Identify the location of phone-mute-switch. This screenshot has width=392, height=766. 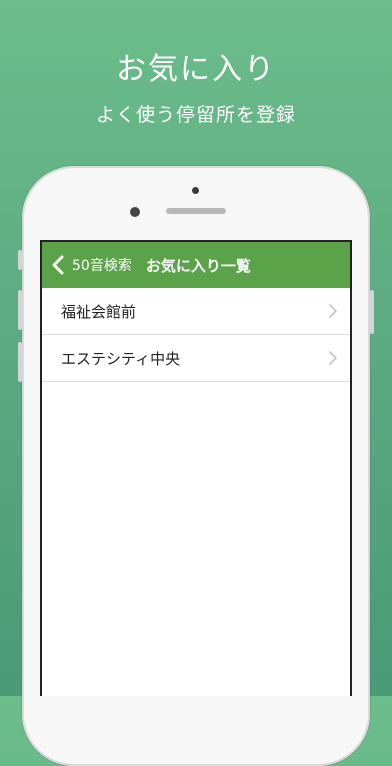
(20, 260).